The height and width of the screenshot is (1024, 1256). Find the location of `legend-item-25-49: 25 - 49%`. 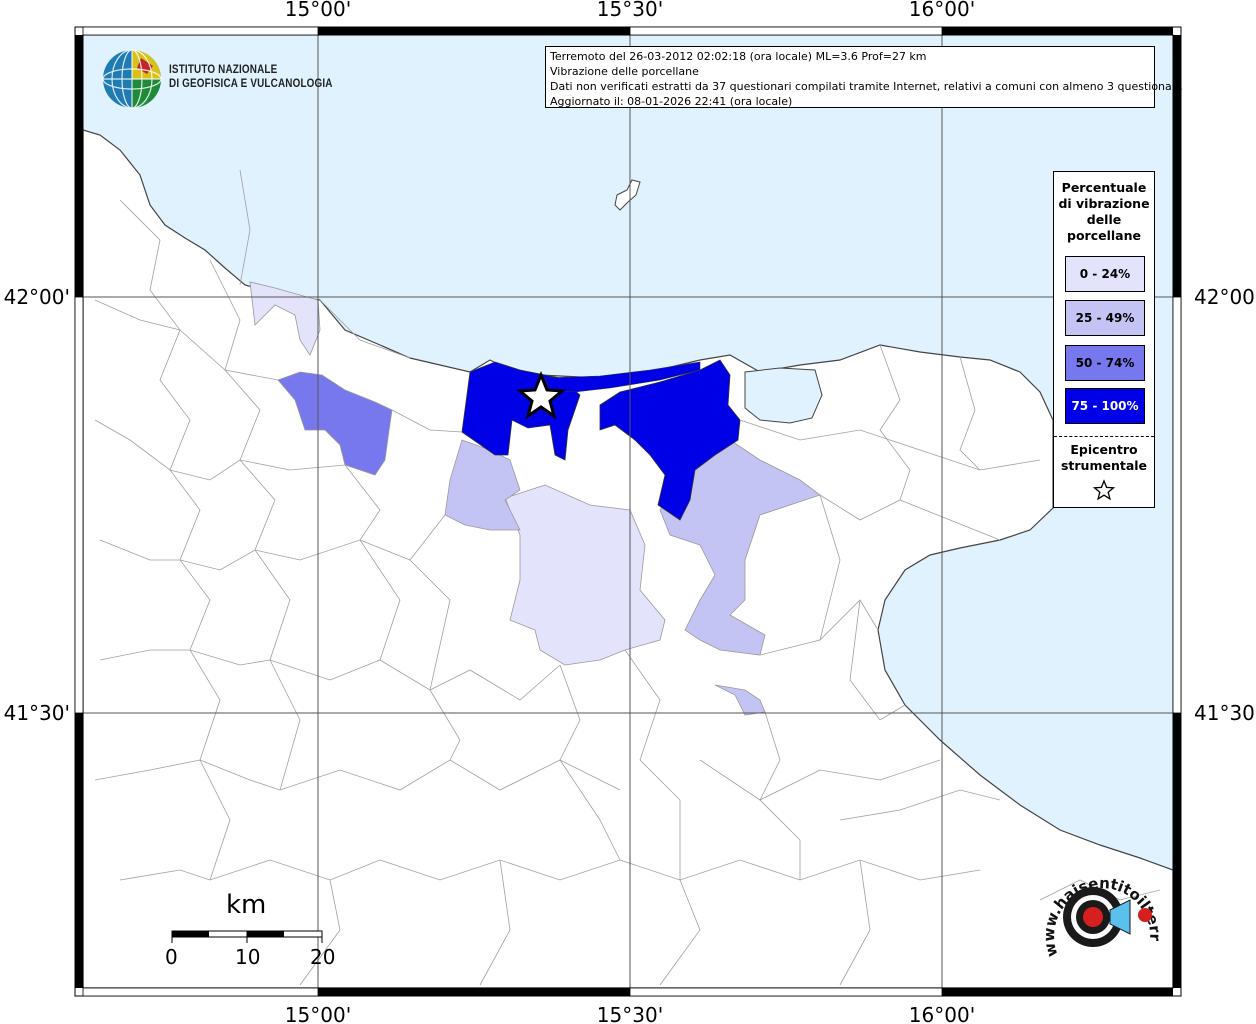

legend-item-25-49: 25 - 49% is located at coordinates (1105, 318).